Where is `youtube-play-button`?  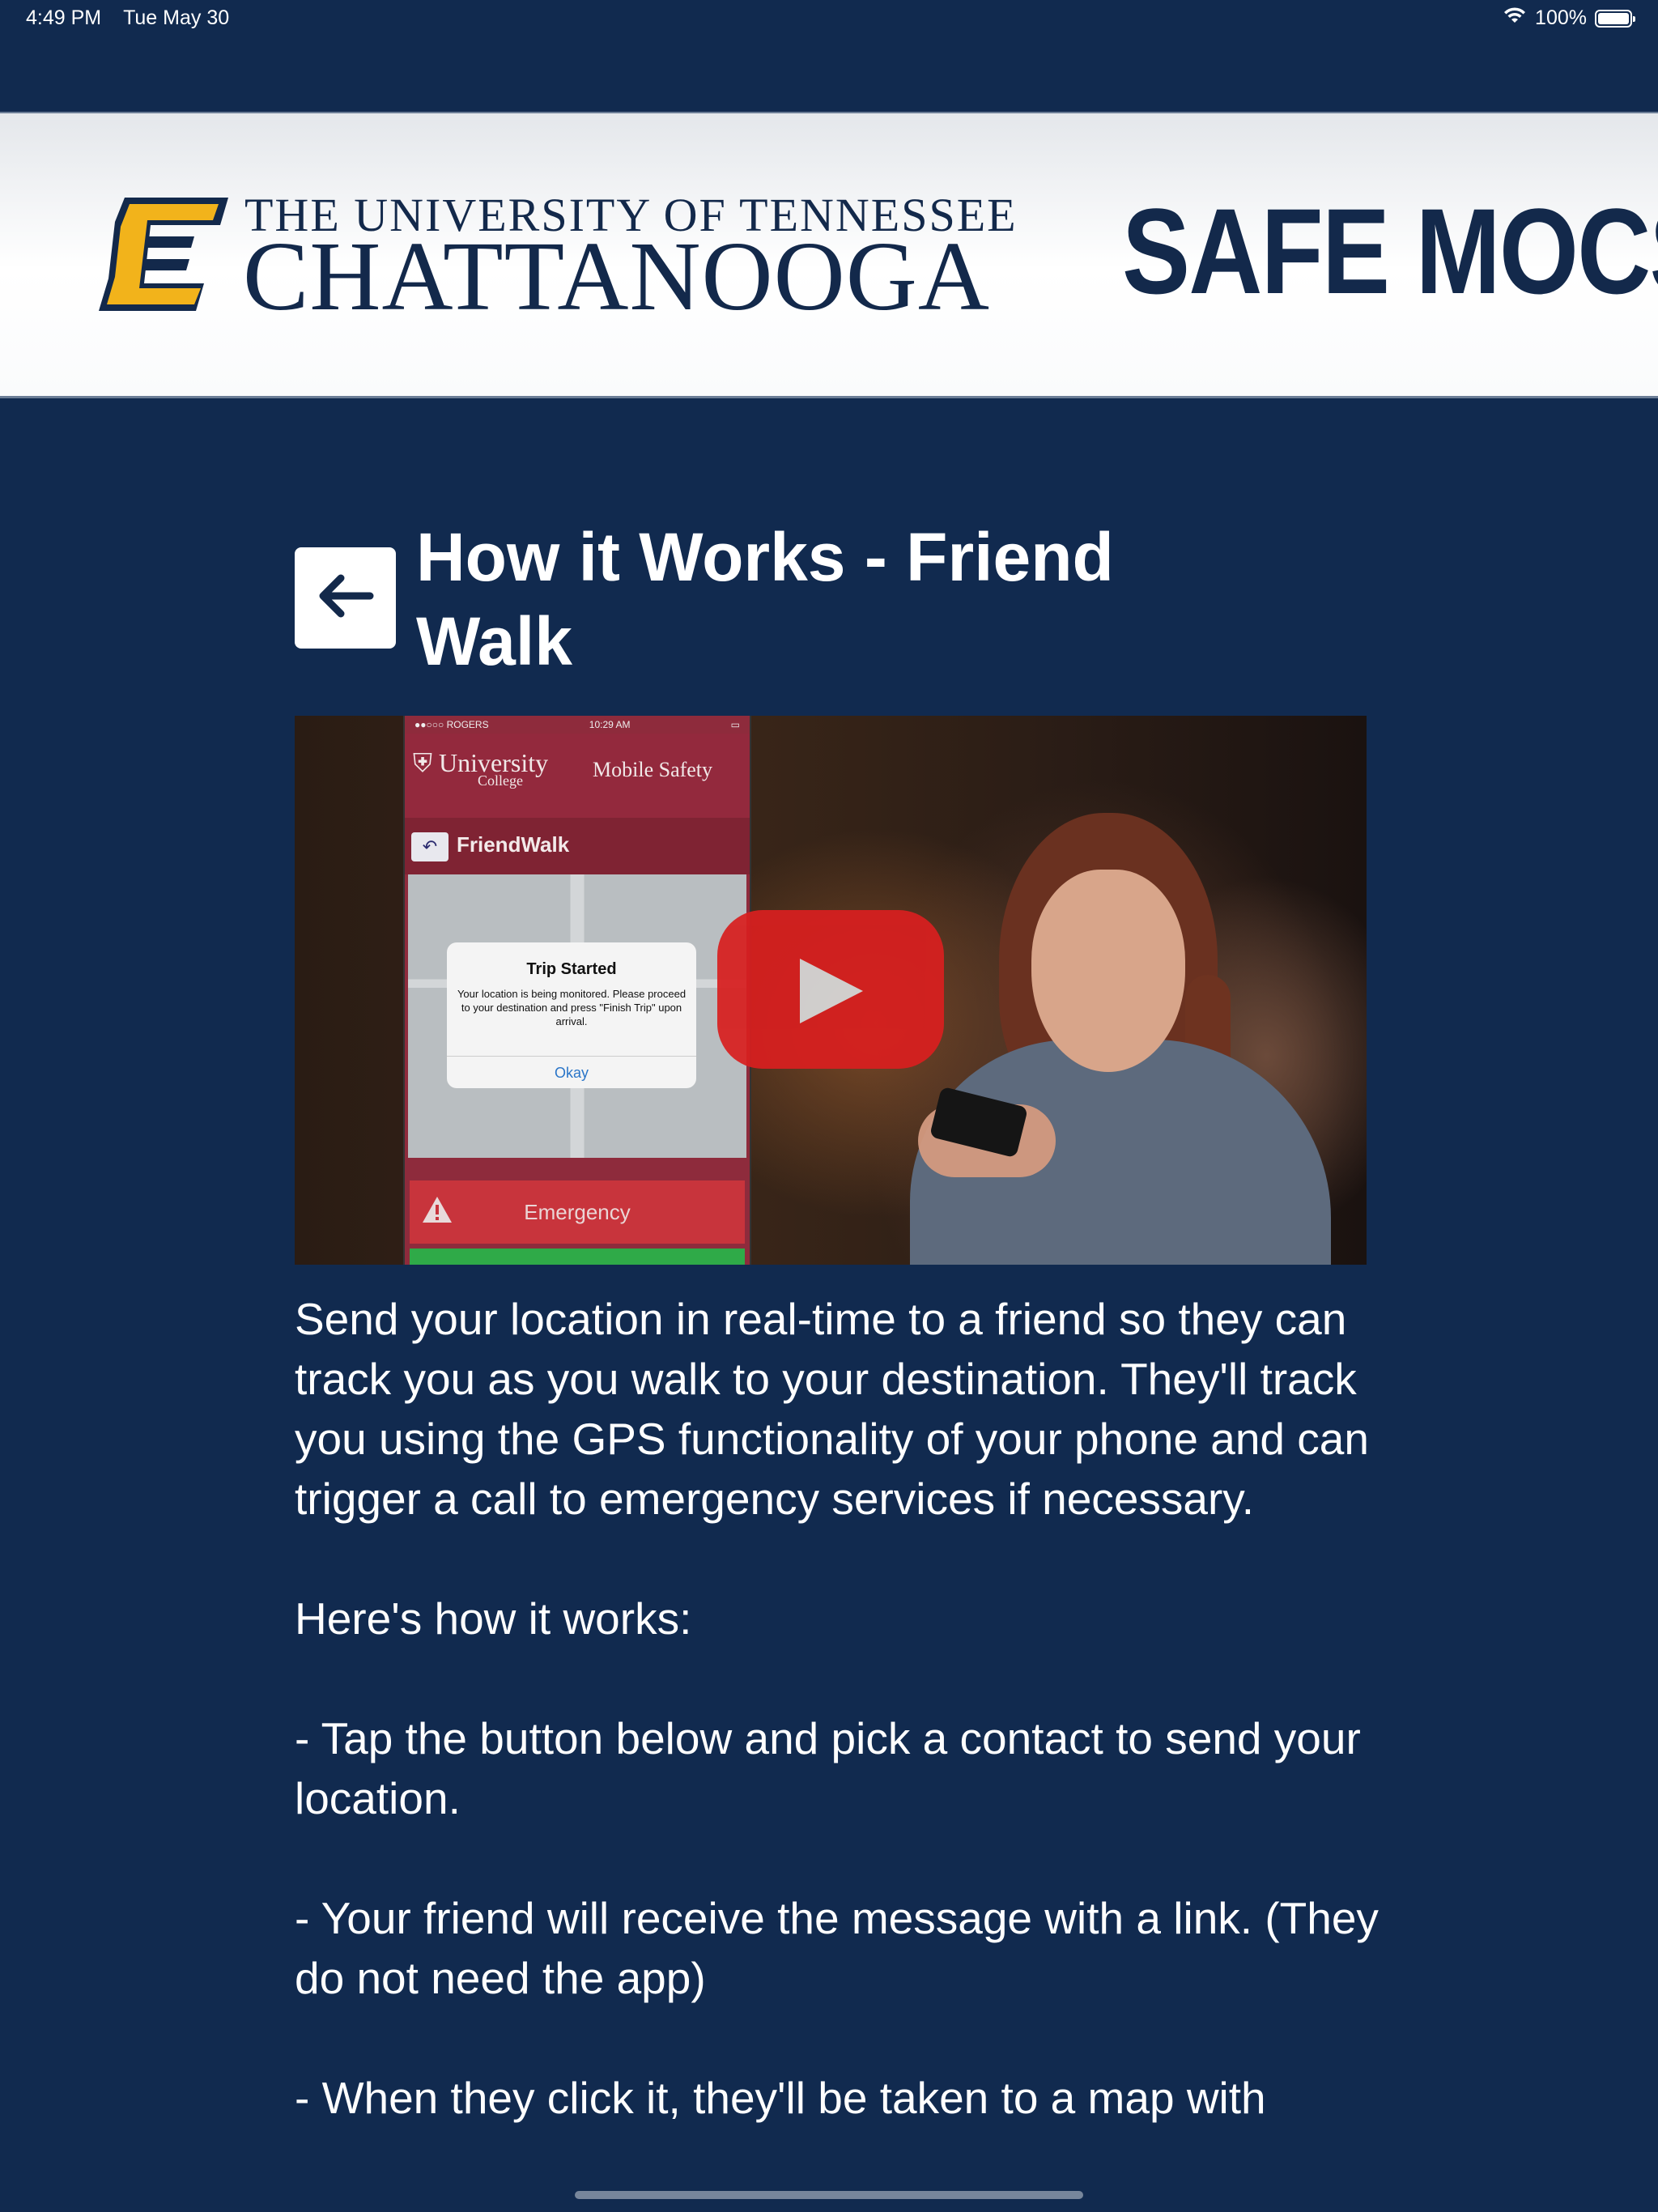
youtube-play-button is located at coordinates (830, 990).